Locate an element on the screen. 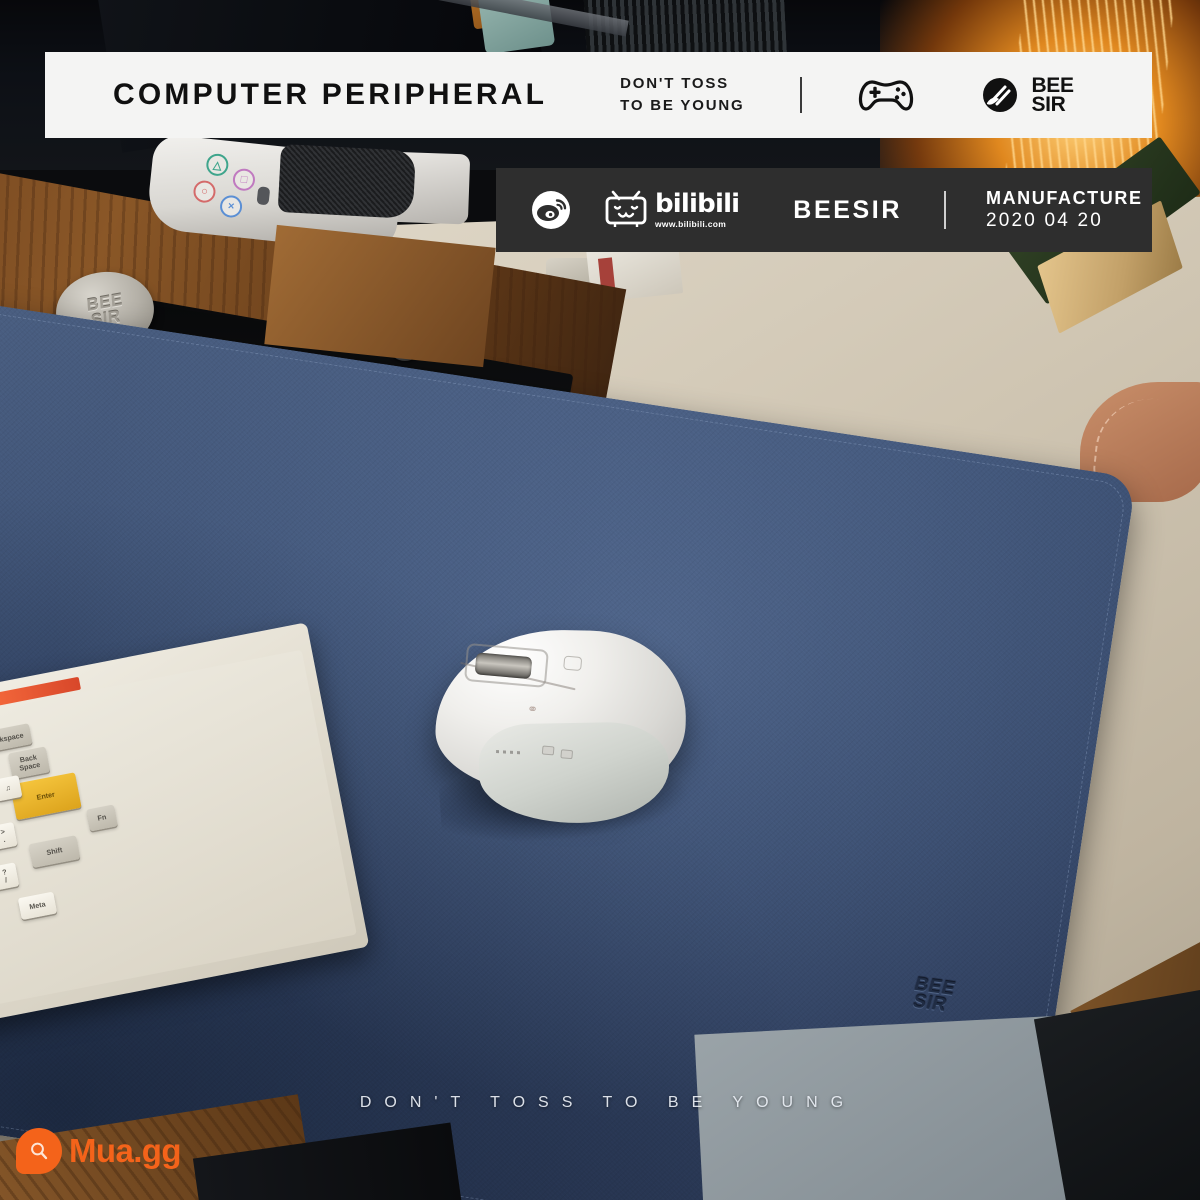 The height and width of the screenshot is (1200, 1200). weibo-icon is located at coordinates (551, 210).